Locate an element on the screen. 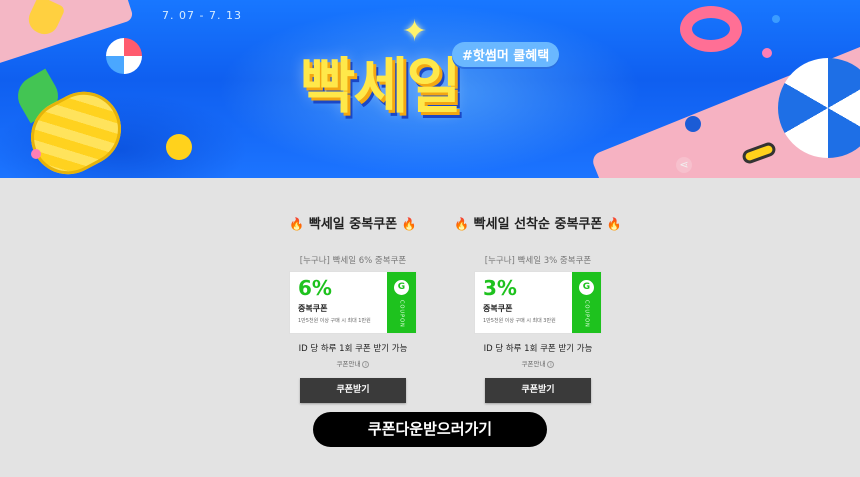 The image size is (860, 477). hashtag-badge: #핫썸머 쿨혜택 is located at coordinates (506, 54).